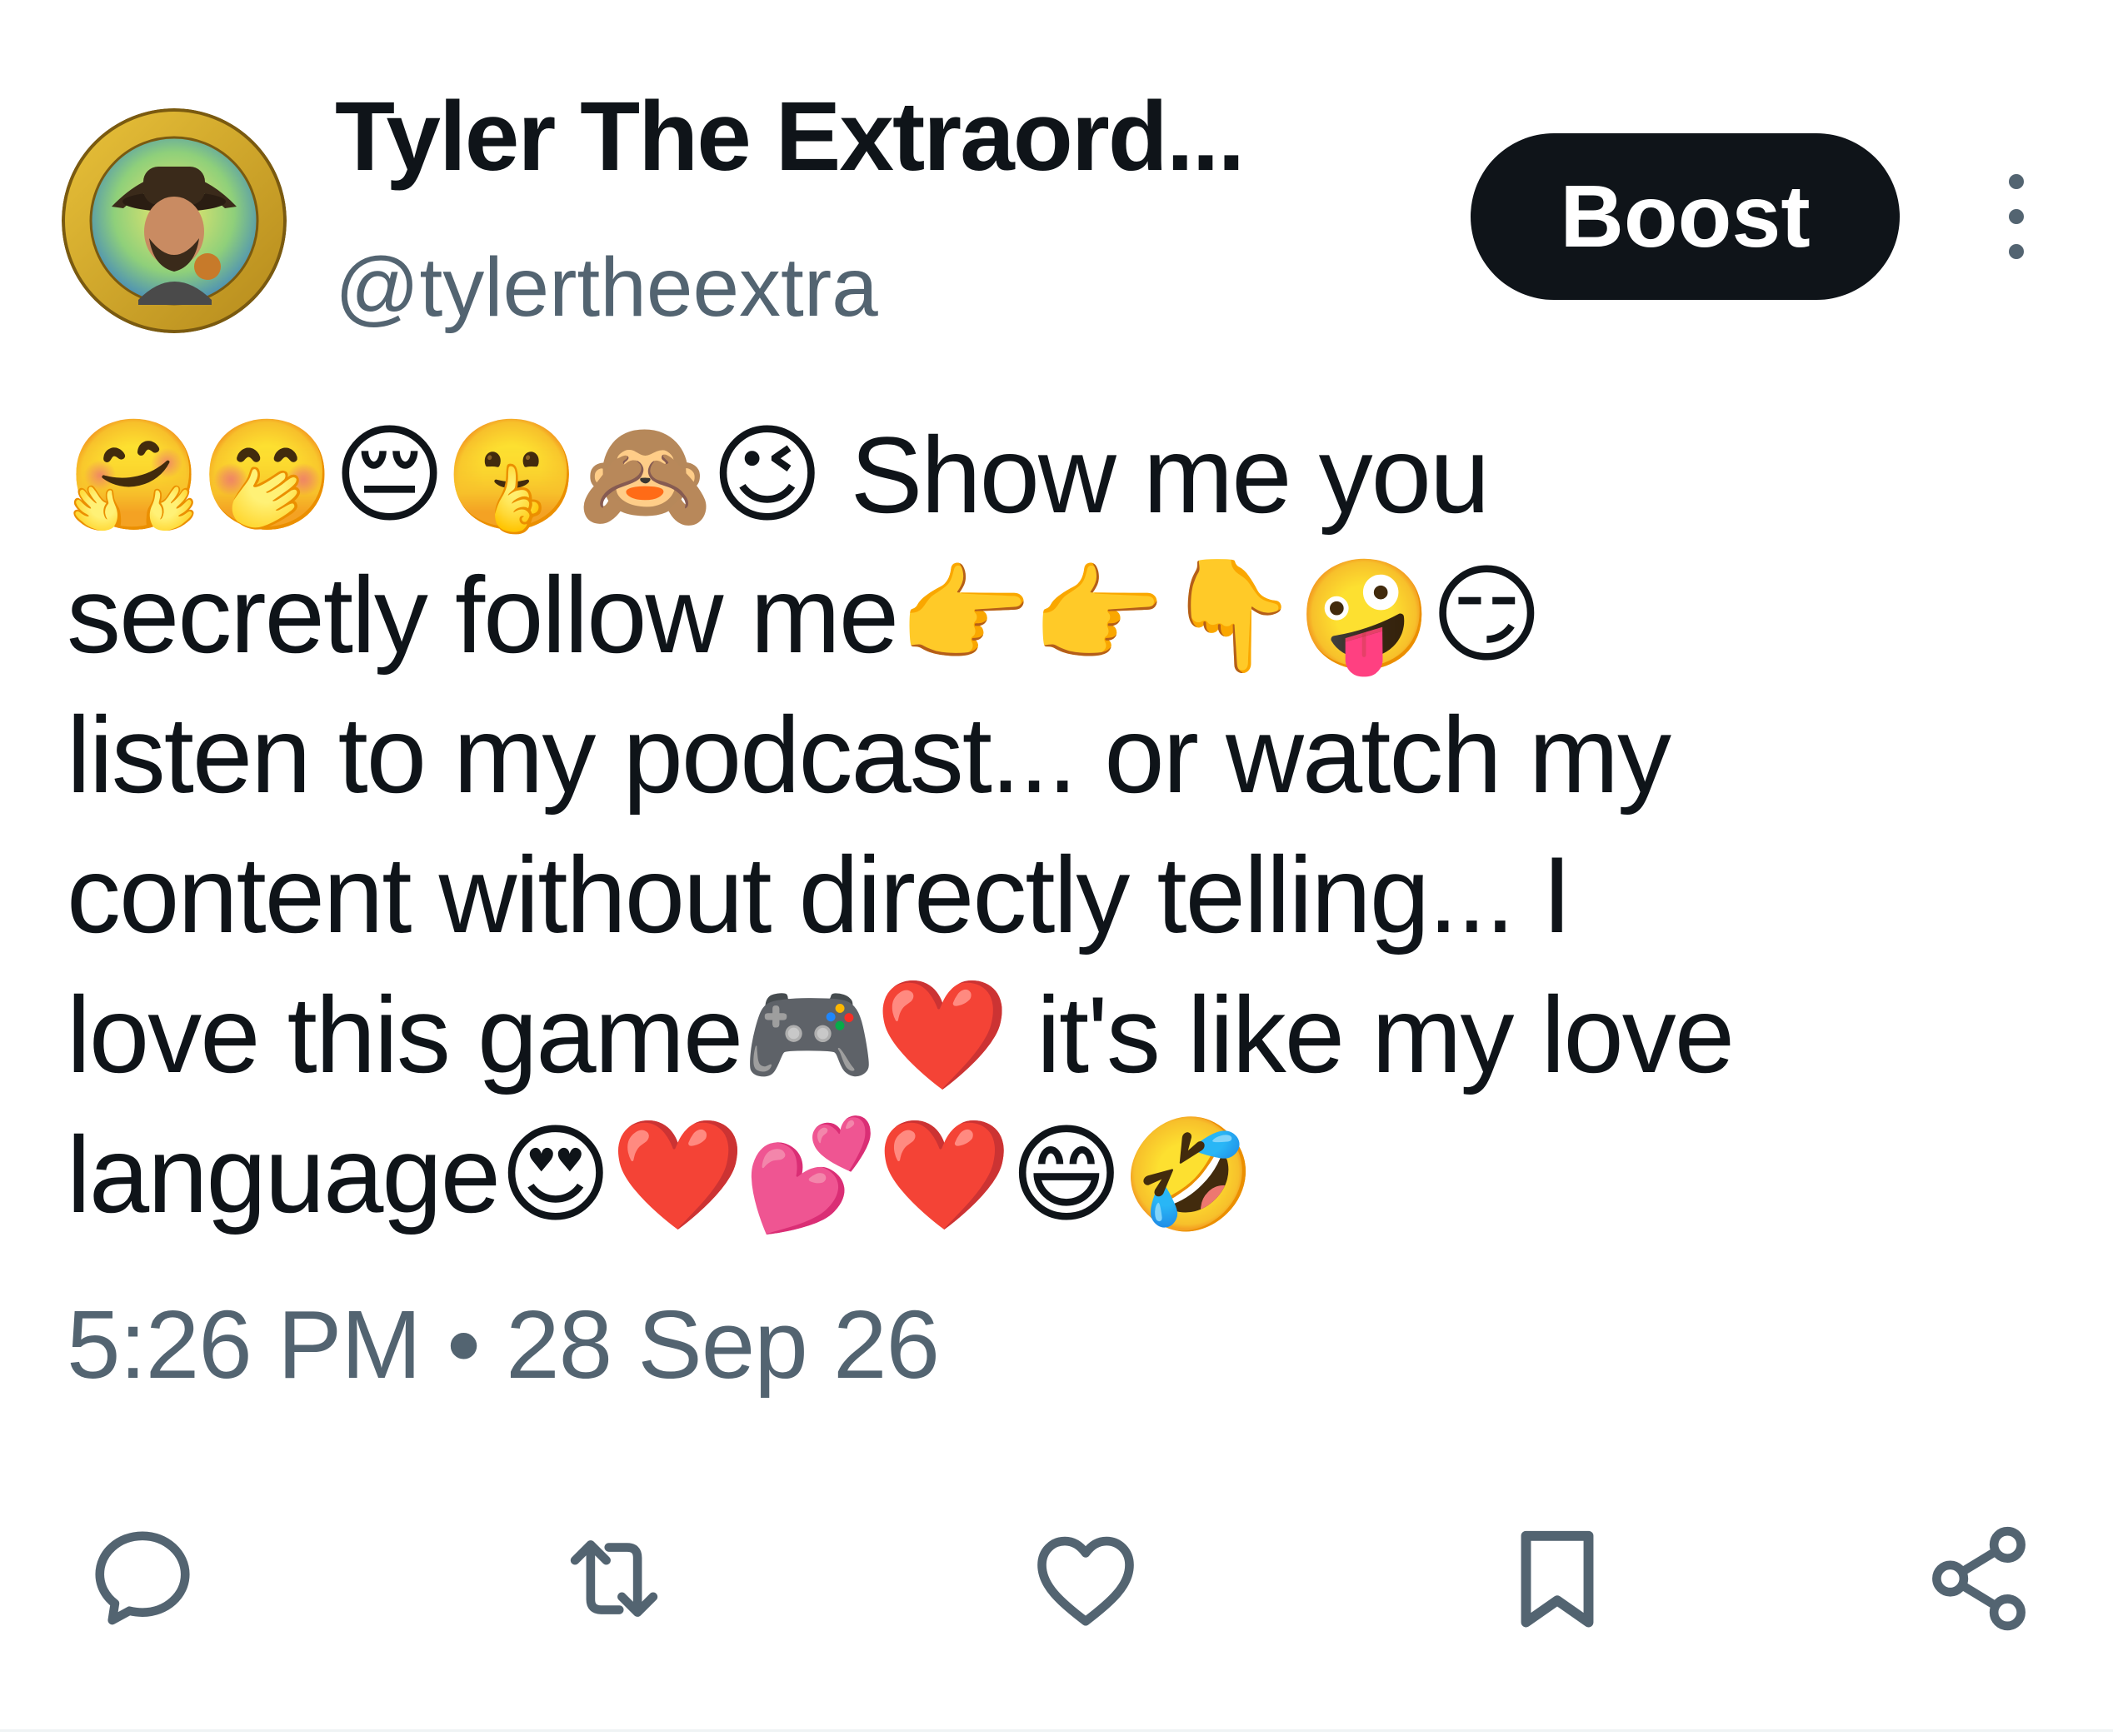  Describe the element at coordinates (606, 287) in the screenshot. I see `author-handle: @tylertheextra` at that location.